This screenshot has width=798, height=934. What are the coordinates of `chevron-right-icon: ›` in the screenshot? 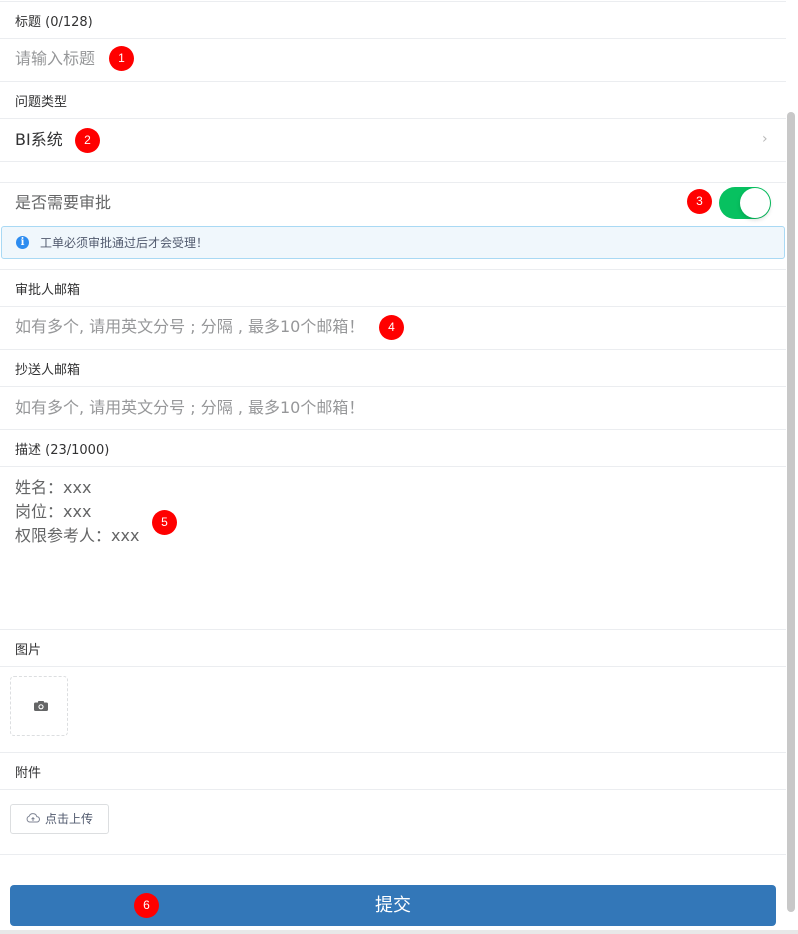 It's located at (769, 139).